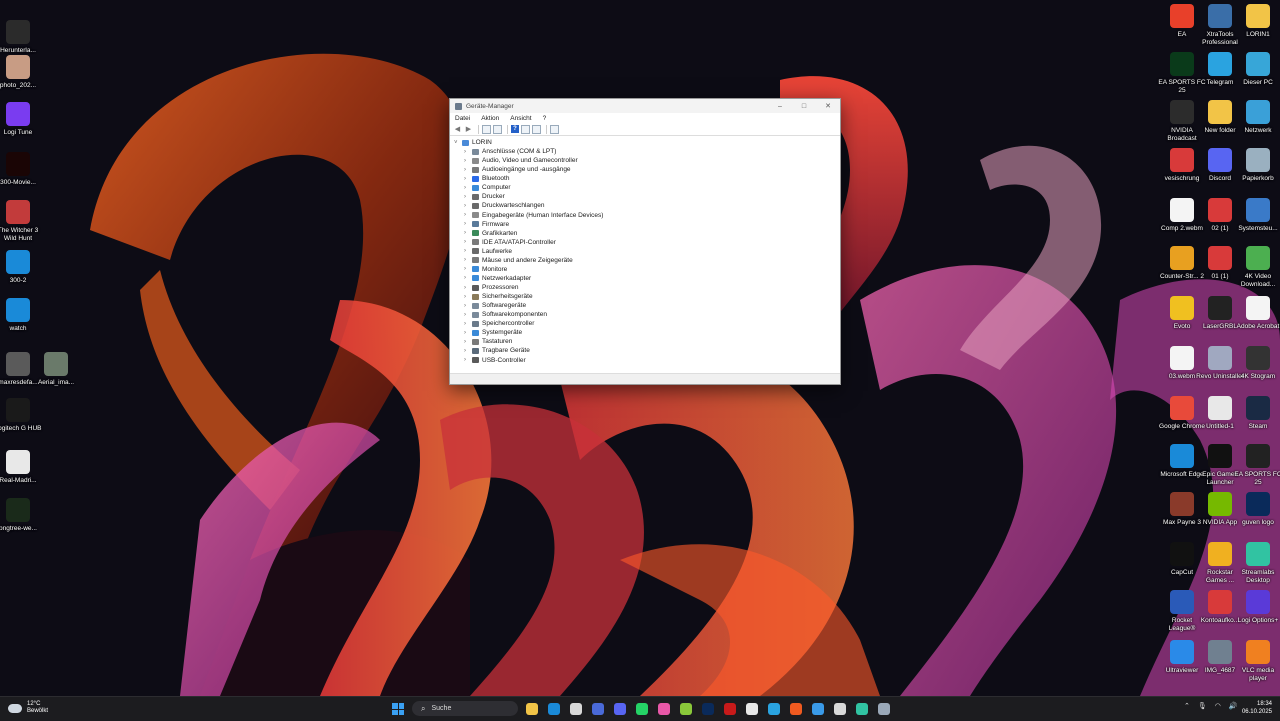 The image size is (1280, 721). Describe the element at coordinates (497, 129) in the screenshot. I see `list-view-icon` at that location.